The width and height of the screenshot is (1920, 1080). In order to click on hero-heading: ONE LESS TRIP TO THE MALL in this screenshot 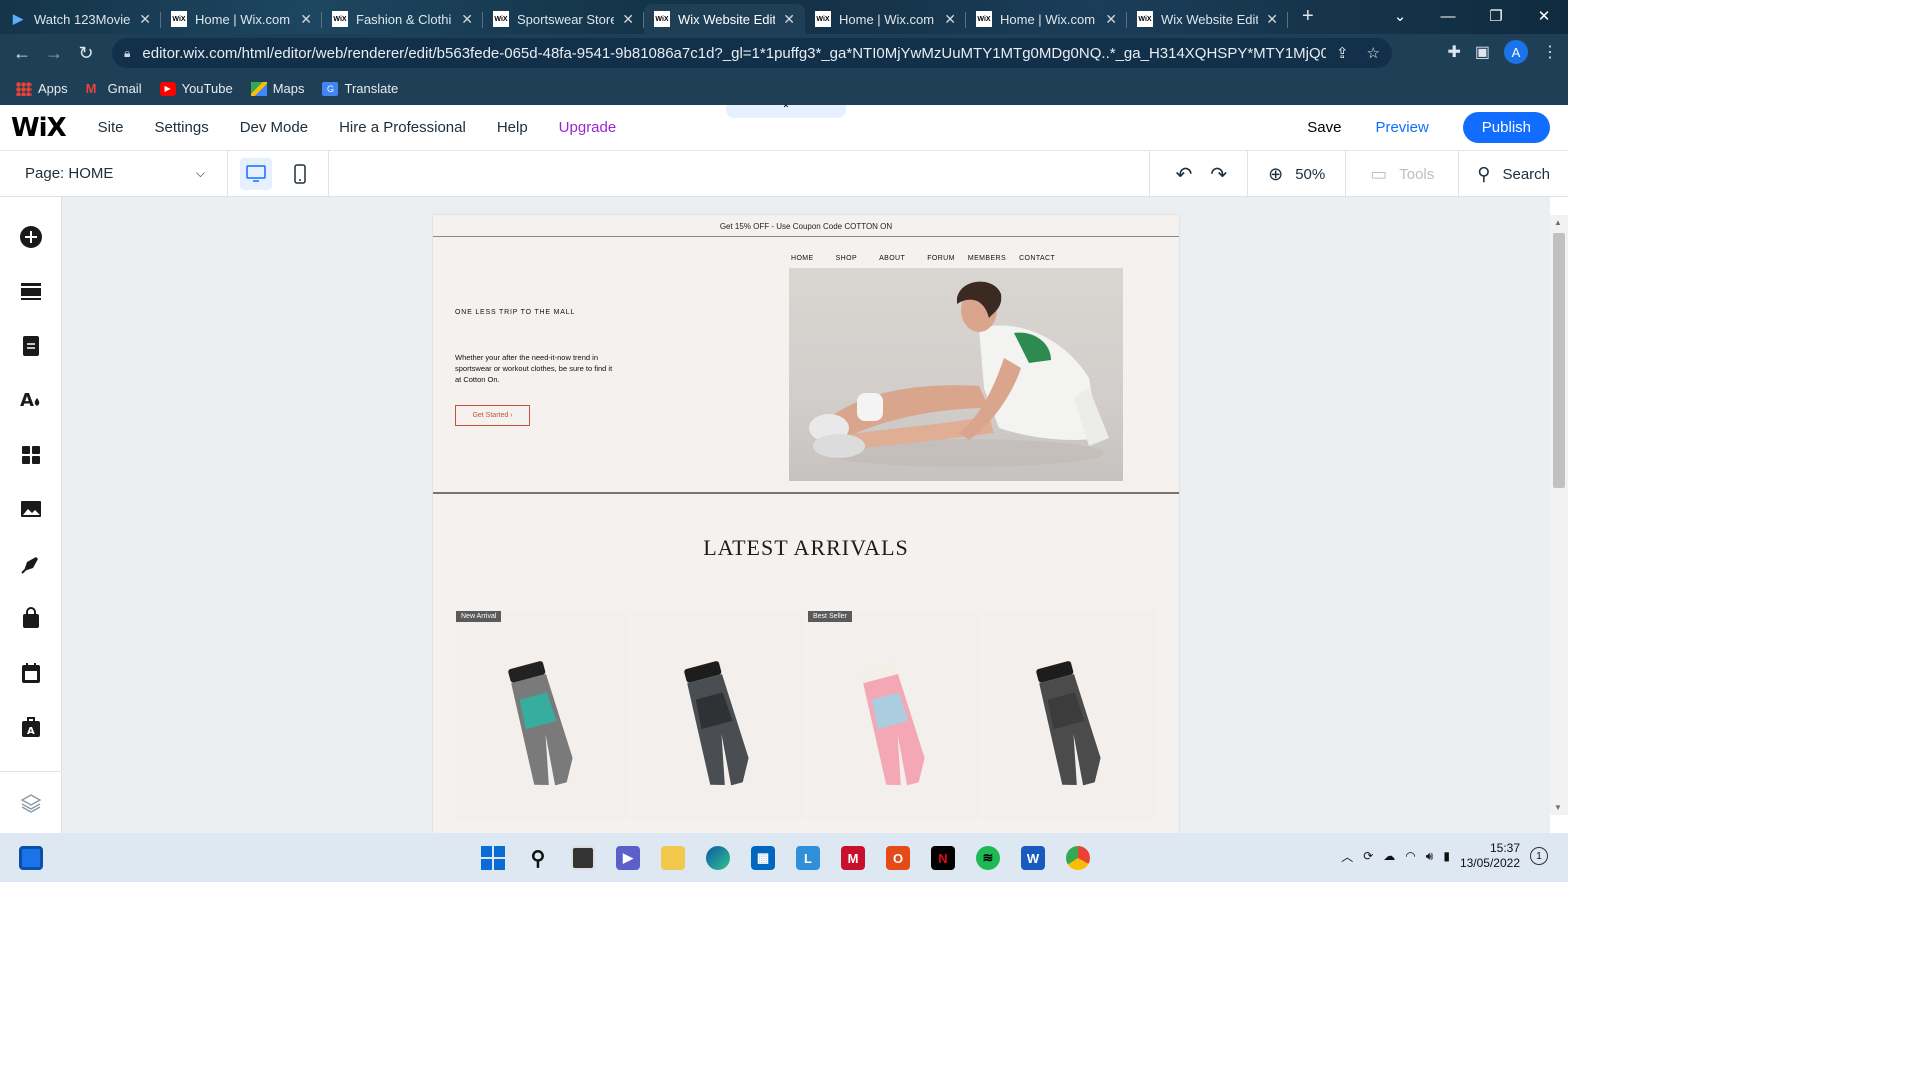, I will do `click(515, 312)`.